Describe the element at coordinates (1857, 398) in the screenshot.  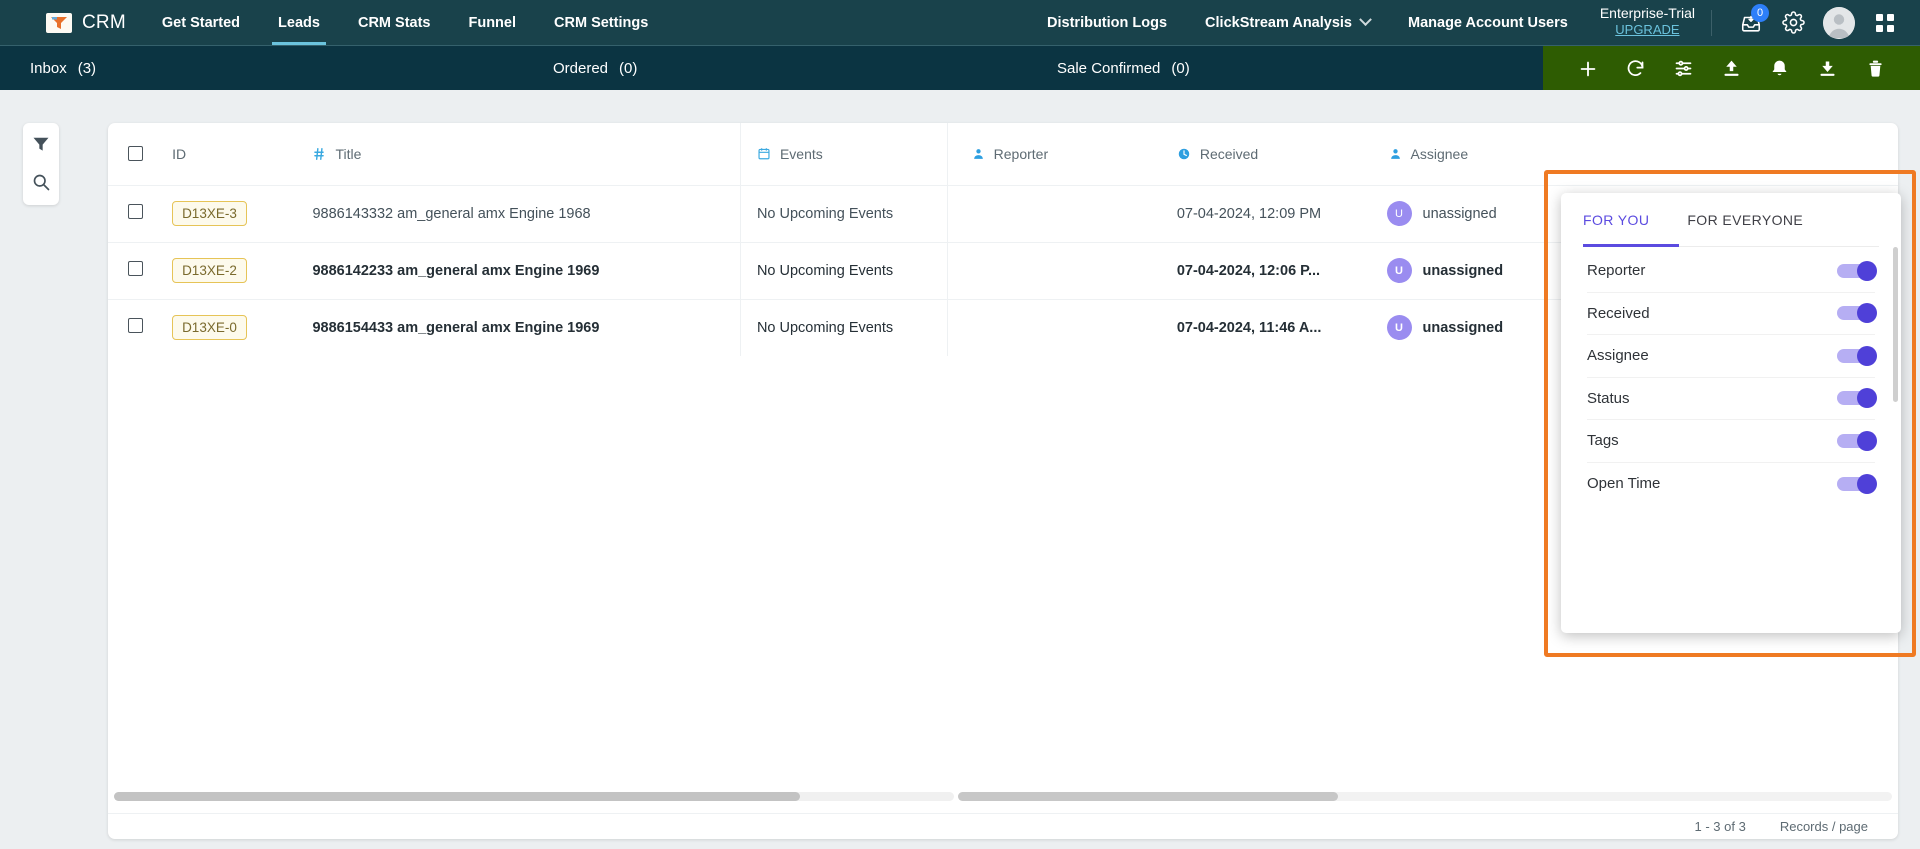
I see `status-toggle` at that location.